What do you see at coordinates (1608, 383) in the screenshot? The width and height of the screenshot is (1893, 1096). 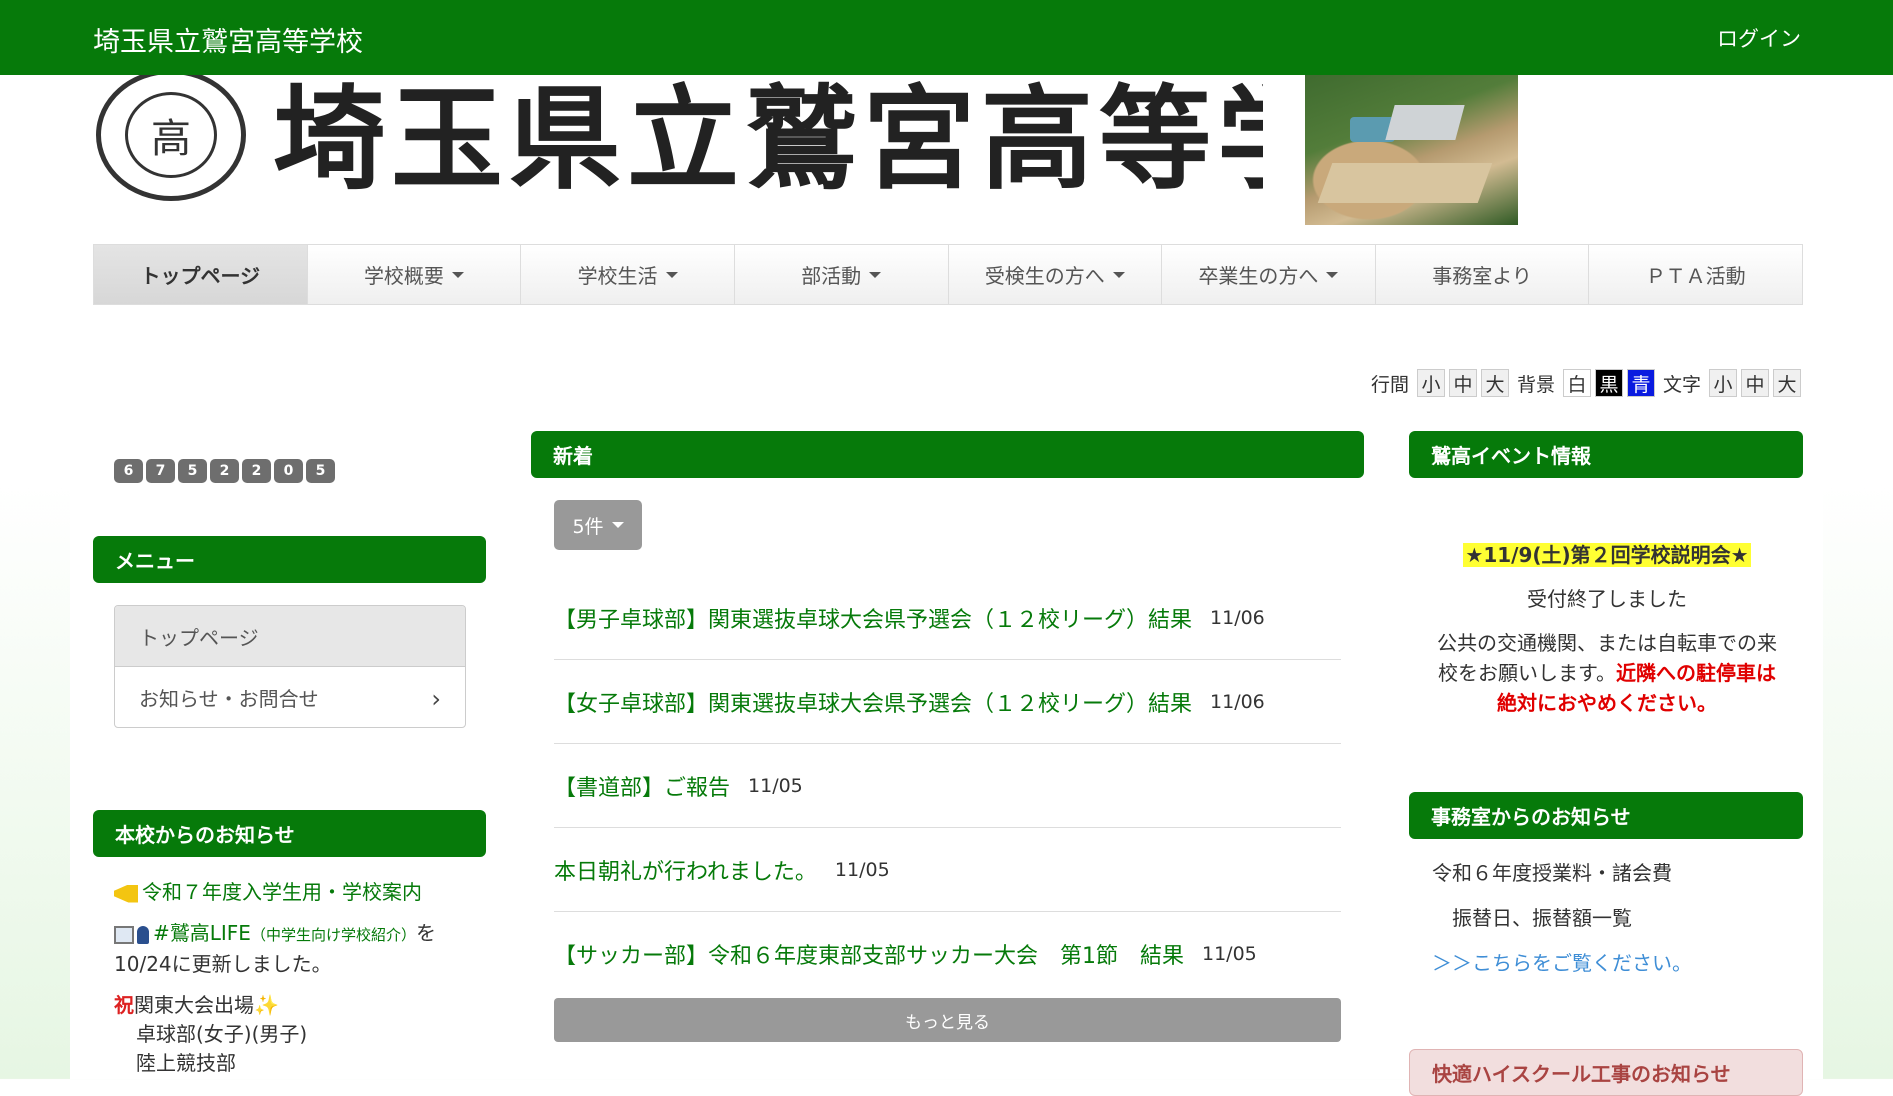 I see `bg-black-button: 黒` at bounding box center [1608, 383].